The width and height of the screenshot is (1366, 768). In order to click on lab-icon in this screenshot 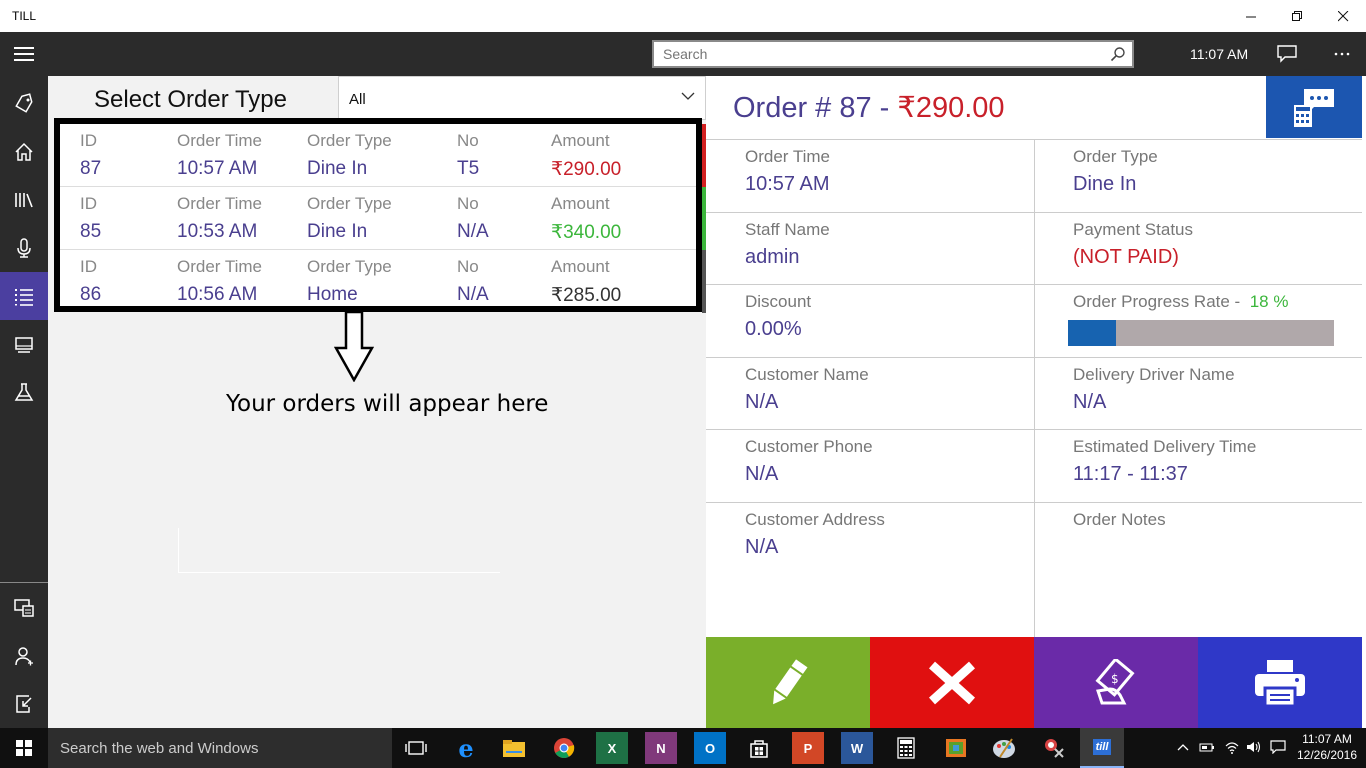, I will do `click(24, 392)`.